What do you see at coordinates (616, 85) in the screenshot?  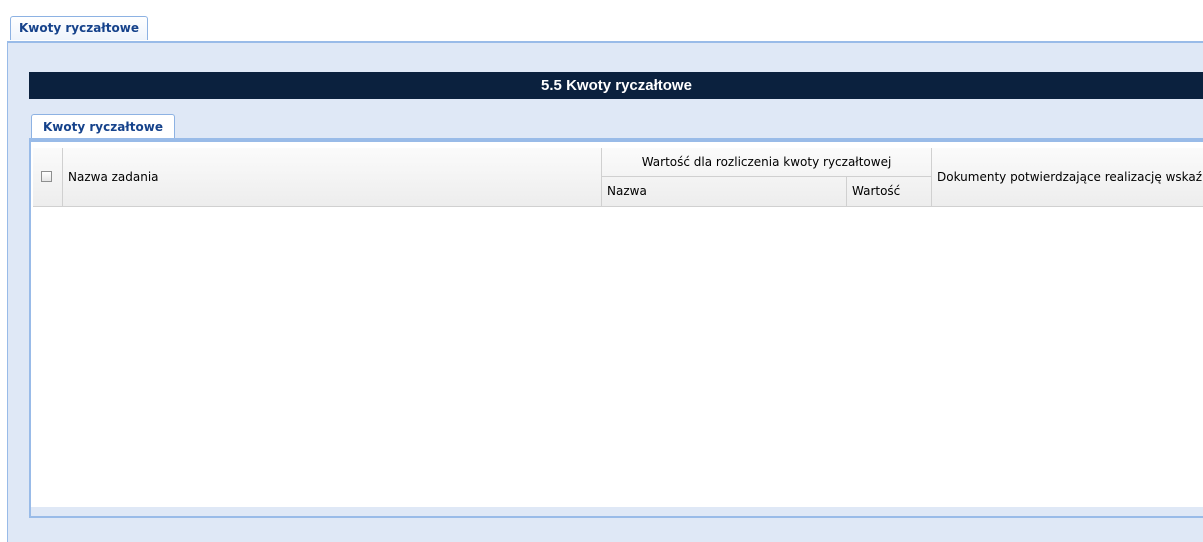 I see `section-title: 5.5 Kwoty ryczałtowe` at bounding box center [616, 85].